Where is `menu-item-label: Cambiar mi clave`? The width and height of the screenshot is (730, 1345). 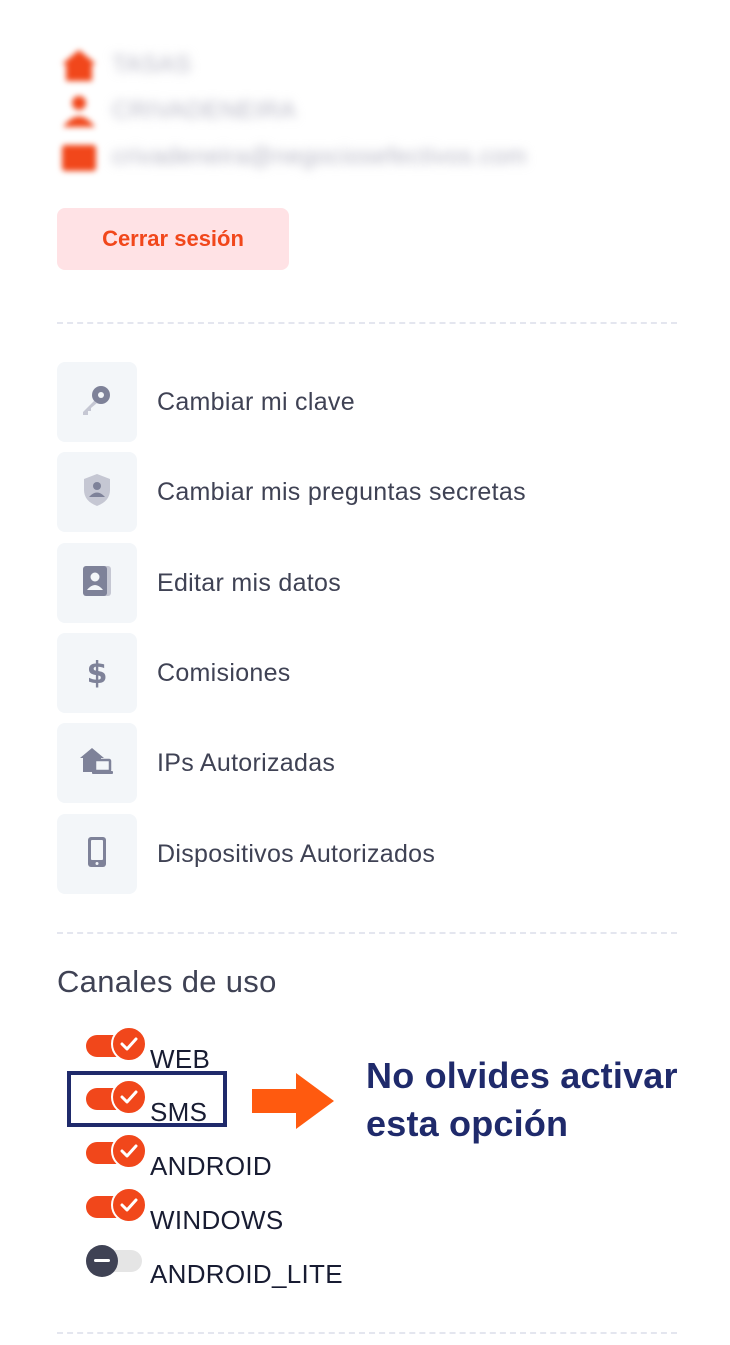
menu-item-label: Cambiar mi clave is located at coordinates (256, 401).